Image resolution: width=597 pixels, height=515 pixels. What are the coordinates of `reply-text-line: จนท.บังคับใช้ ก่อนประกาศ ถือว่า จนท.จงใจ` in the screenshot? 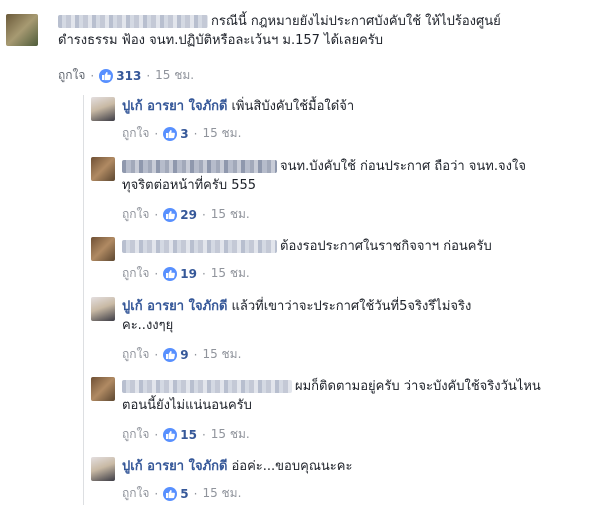 It's located at (403, 166).